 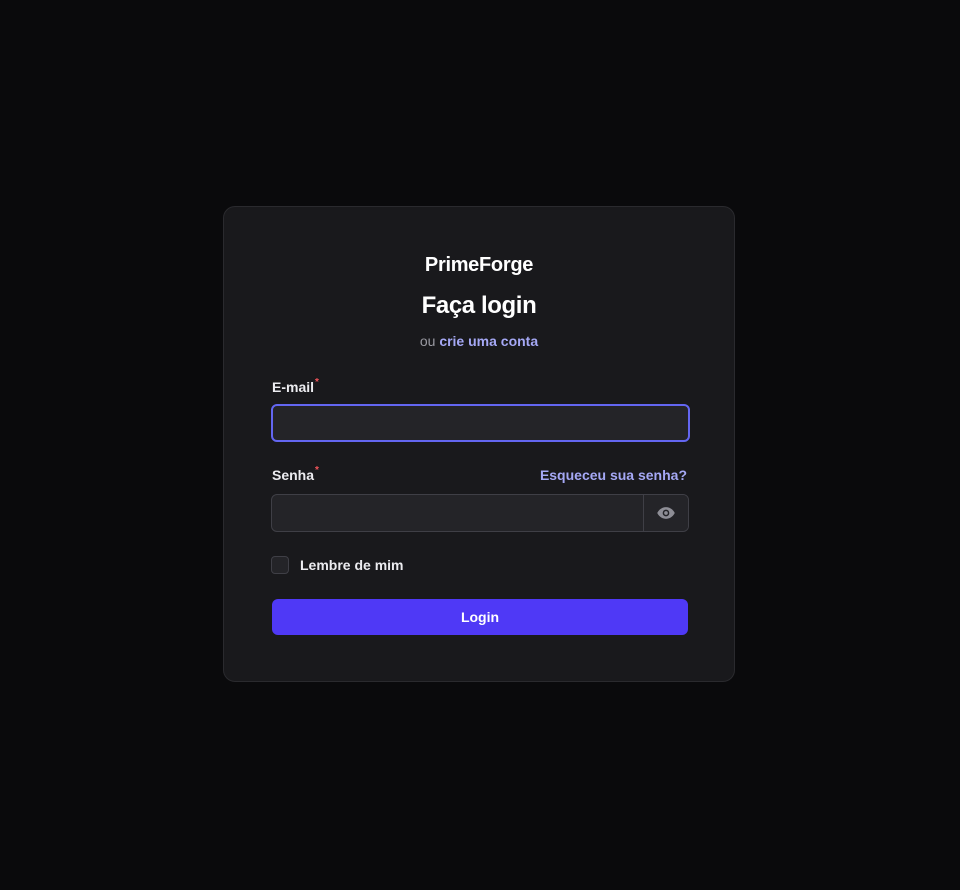 I want to click on signup-prompt-prefix: ou, so click(x=427, y=341).